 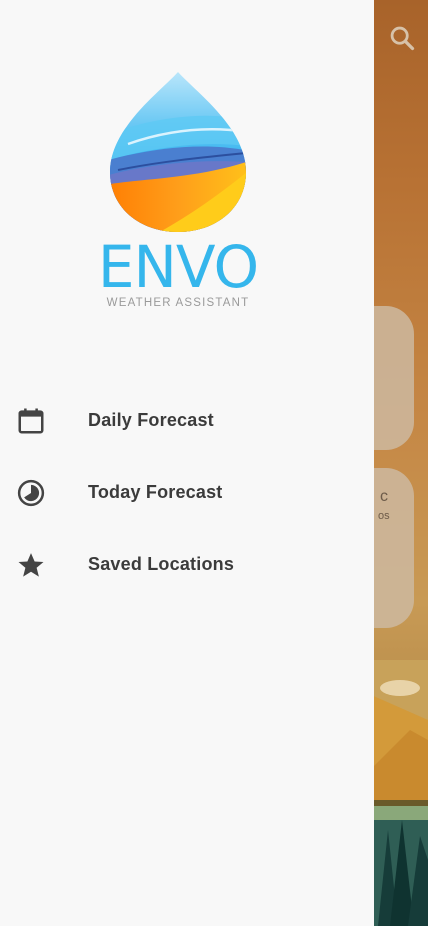 What do you see at coordinates (31, 493) in the screenshot?
I see `clock-pie-icon` at bounding box center [31, 493].